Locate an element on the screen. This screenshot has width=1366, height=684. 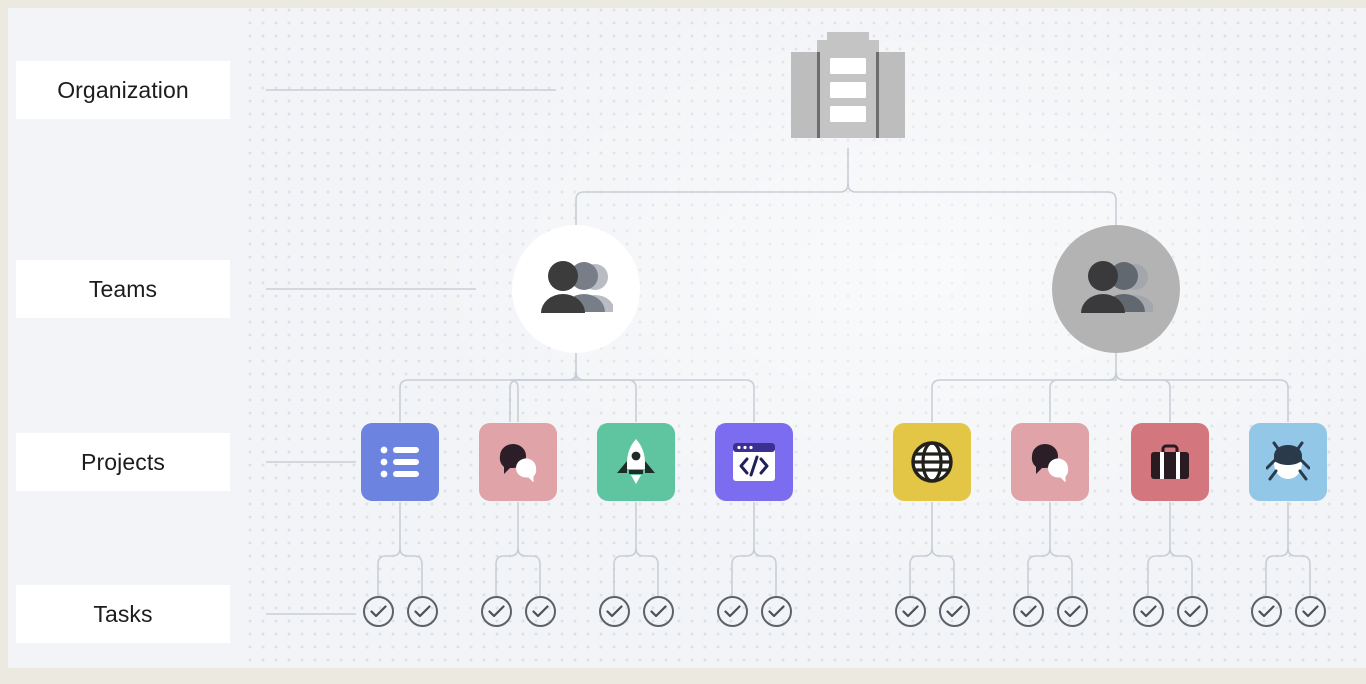
project-tile-bug is located at coordinates (1288, 462).